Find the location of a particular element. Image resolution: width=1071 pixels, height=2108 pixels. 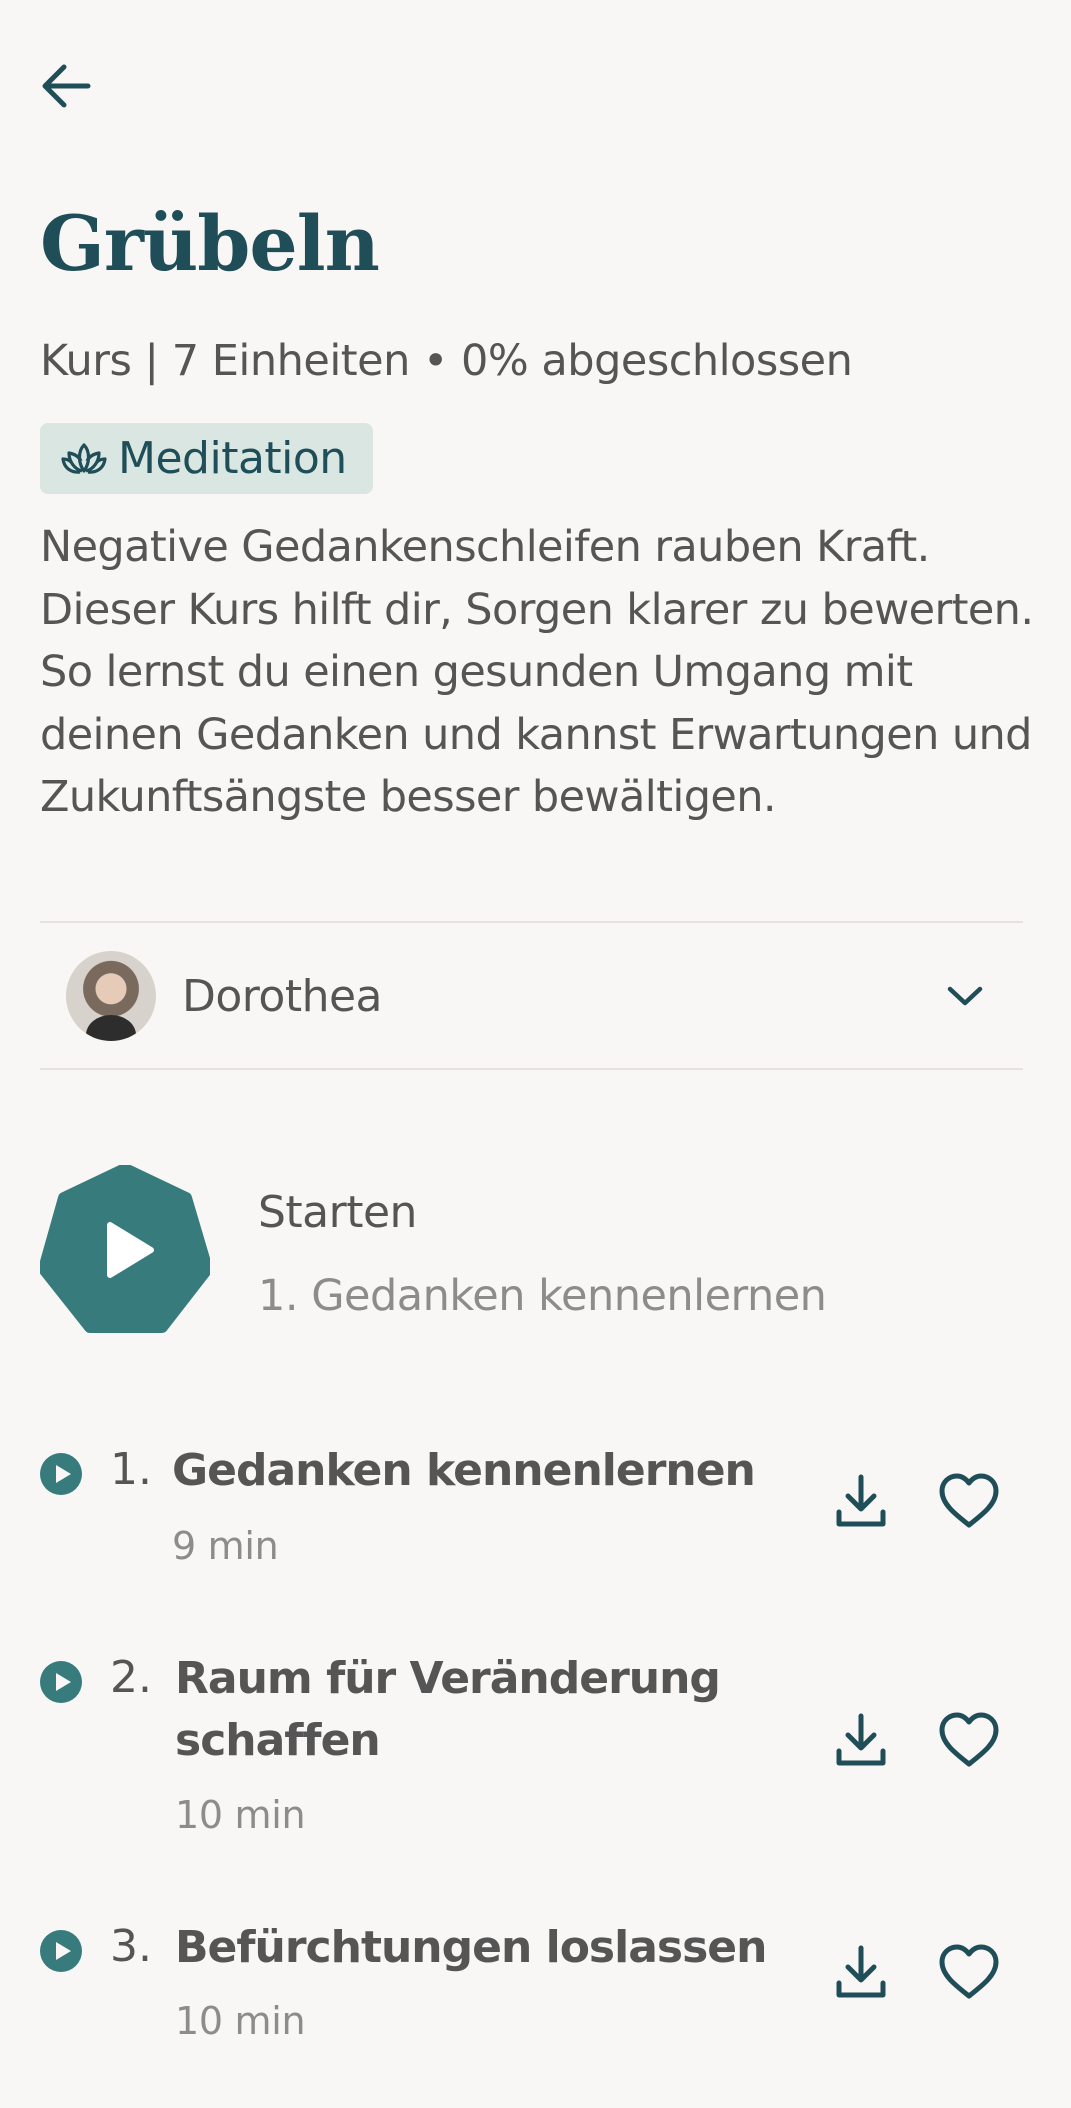

start-course-section: Starten 1. Gedanken kennenlernen is located at coordinates (530, 1249).